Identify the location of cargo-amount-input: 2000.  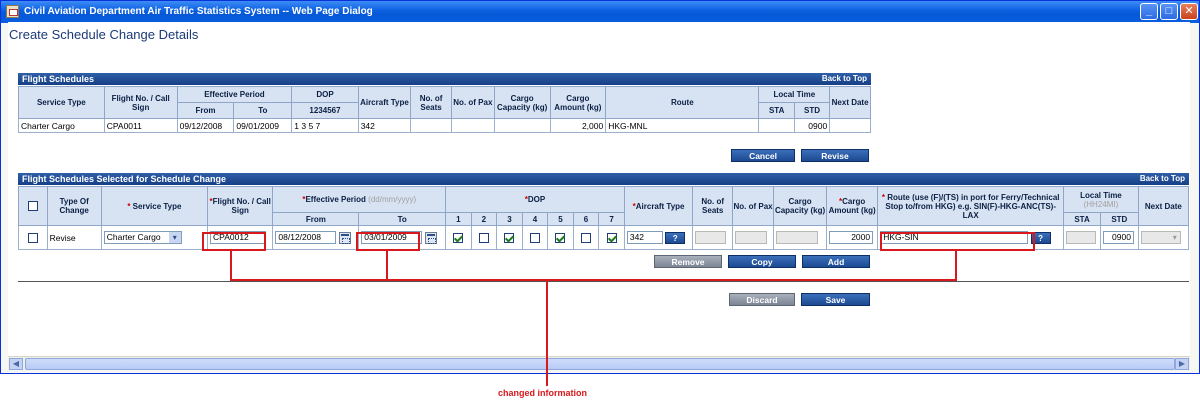
(851, 237).